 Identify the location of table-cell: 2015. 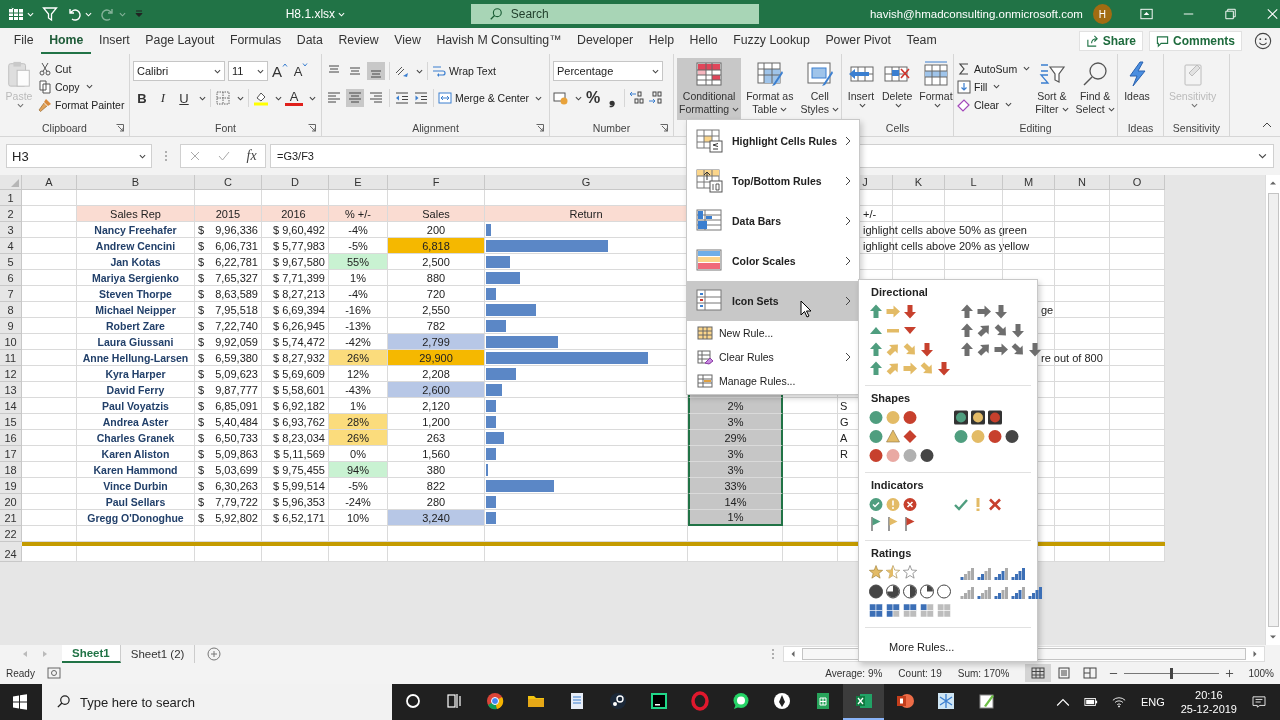
(228, 214).